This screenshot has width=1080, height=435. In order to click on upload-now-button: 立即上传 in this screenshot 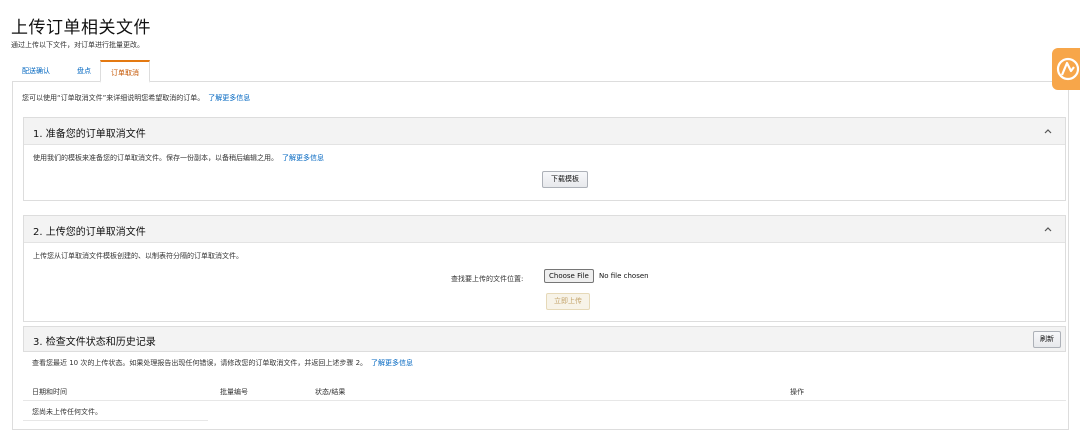, I will do `click(568, 301)`.